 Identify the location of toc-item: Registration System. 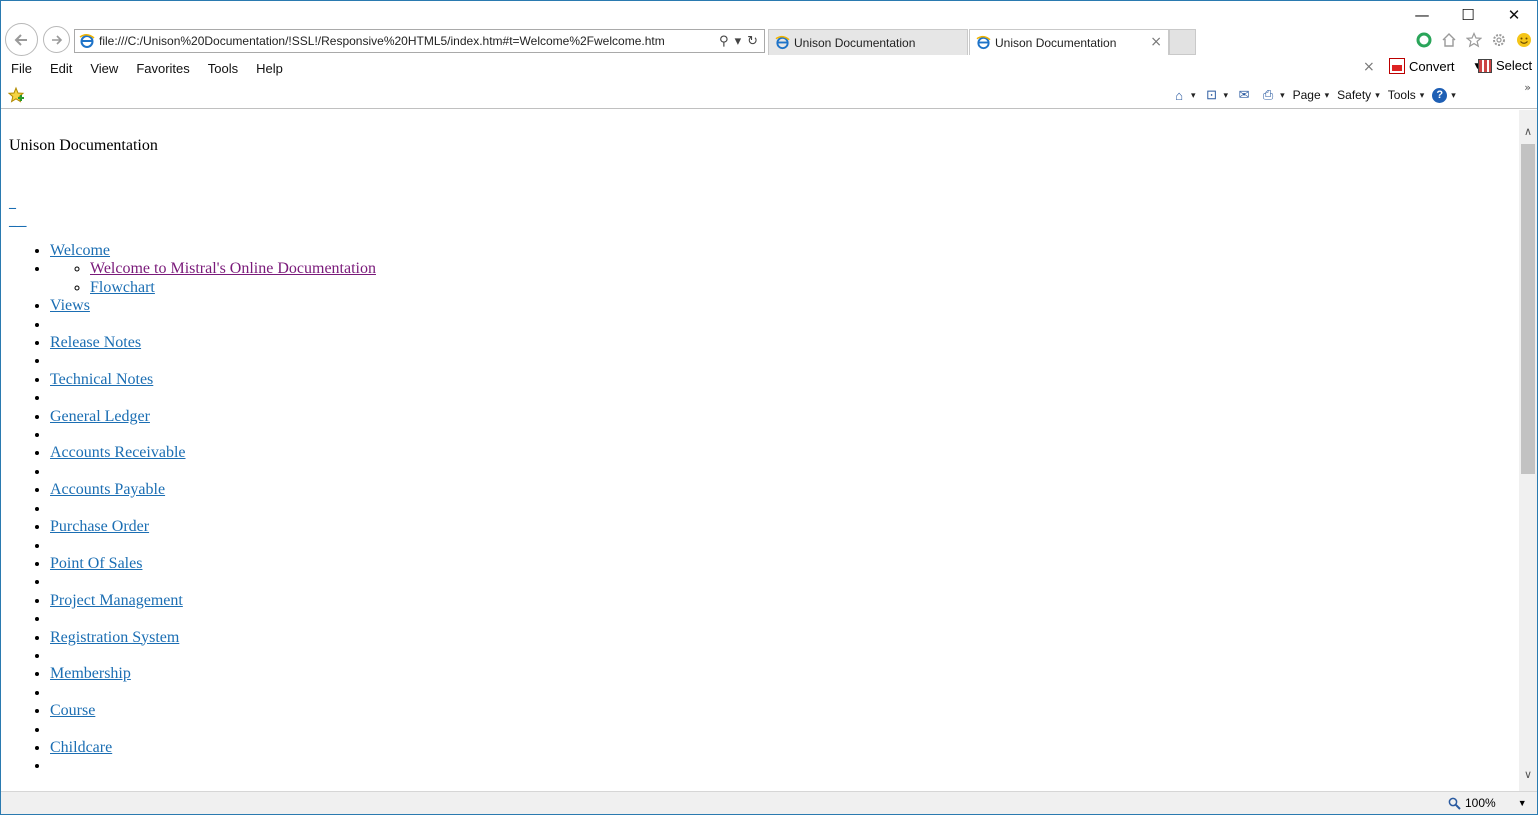
(213, 638).